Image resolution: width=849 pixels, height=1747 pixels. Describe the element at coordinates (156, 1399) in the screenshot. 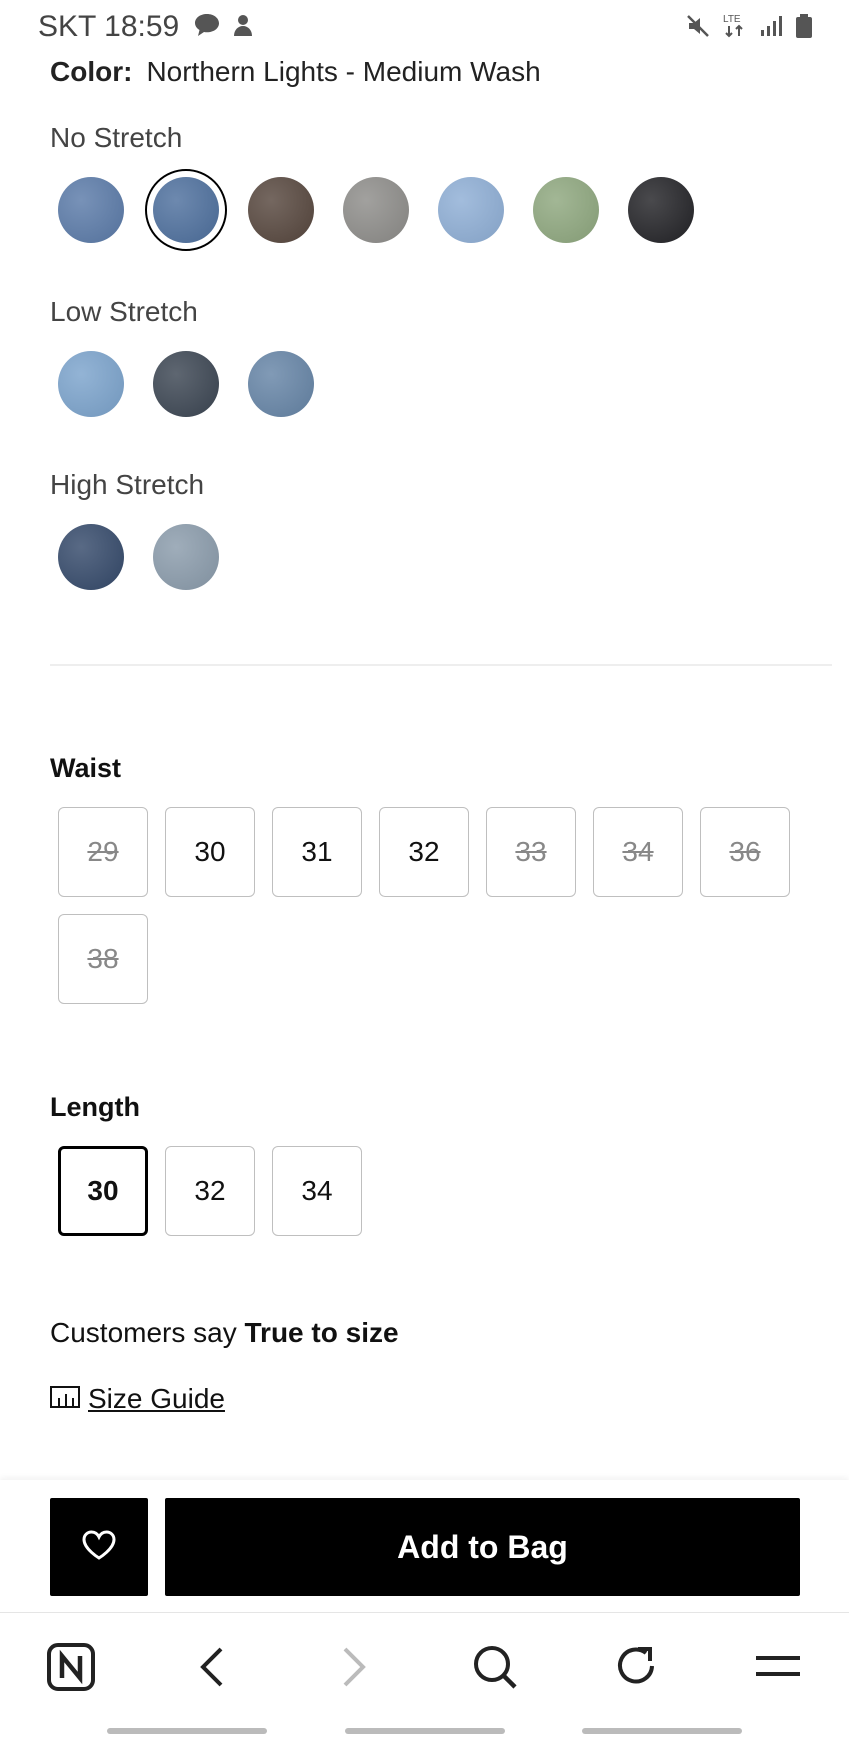

I see `size-guide-label: Size Guide` at that location.